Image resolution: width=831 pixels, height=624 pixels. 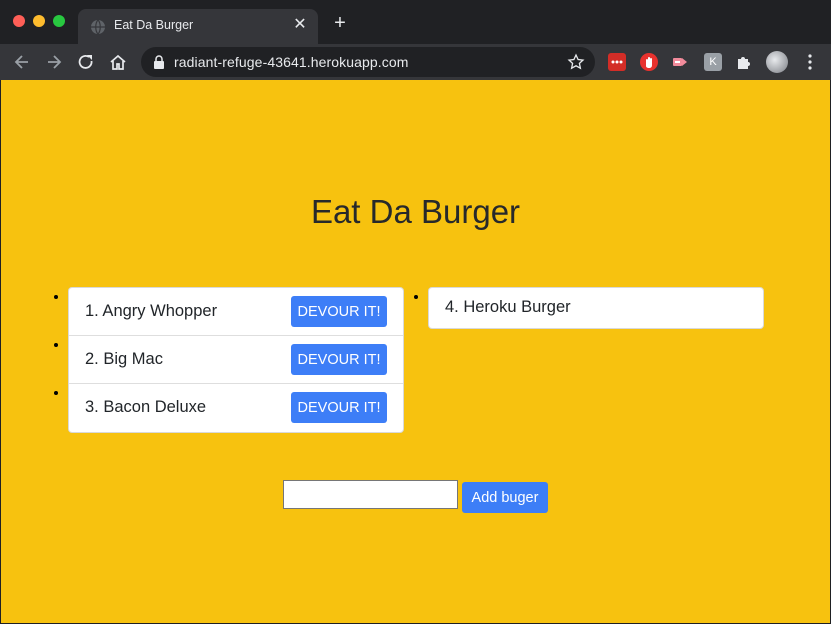 I want to click on address-bar: radiant-refuge-43641.herokuapp.com, so click(x=368, y=62).